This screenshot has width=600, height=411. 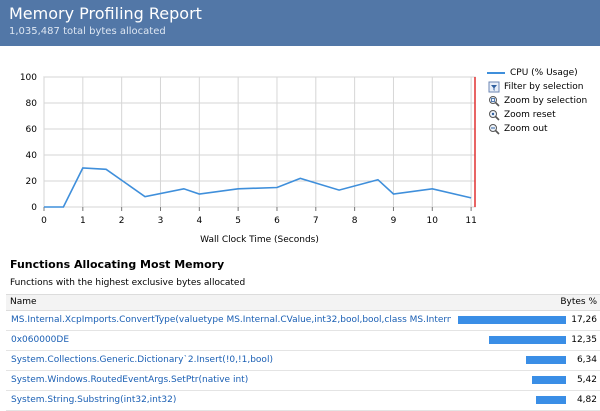 I want to click on x-tick-label: 5, so click(x=238, y=221).